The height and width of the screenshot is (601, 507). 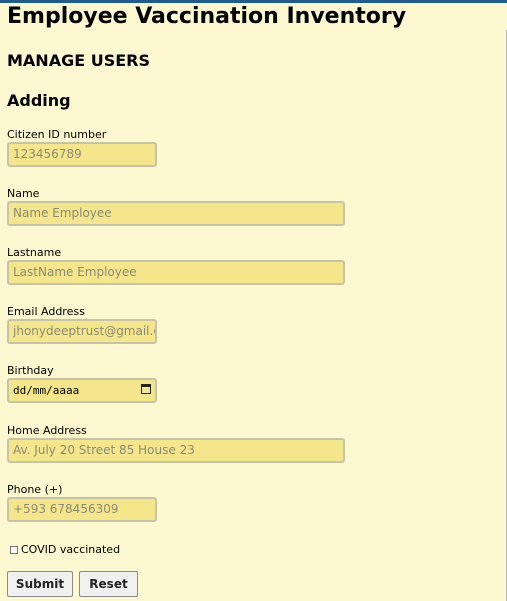 I want to click on home-address-label: Home Address, so click(x=47, y=430).